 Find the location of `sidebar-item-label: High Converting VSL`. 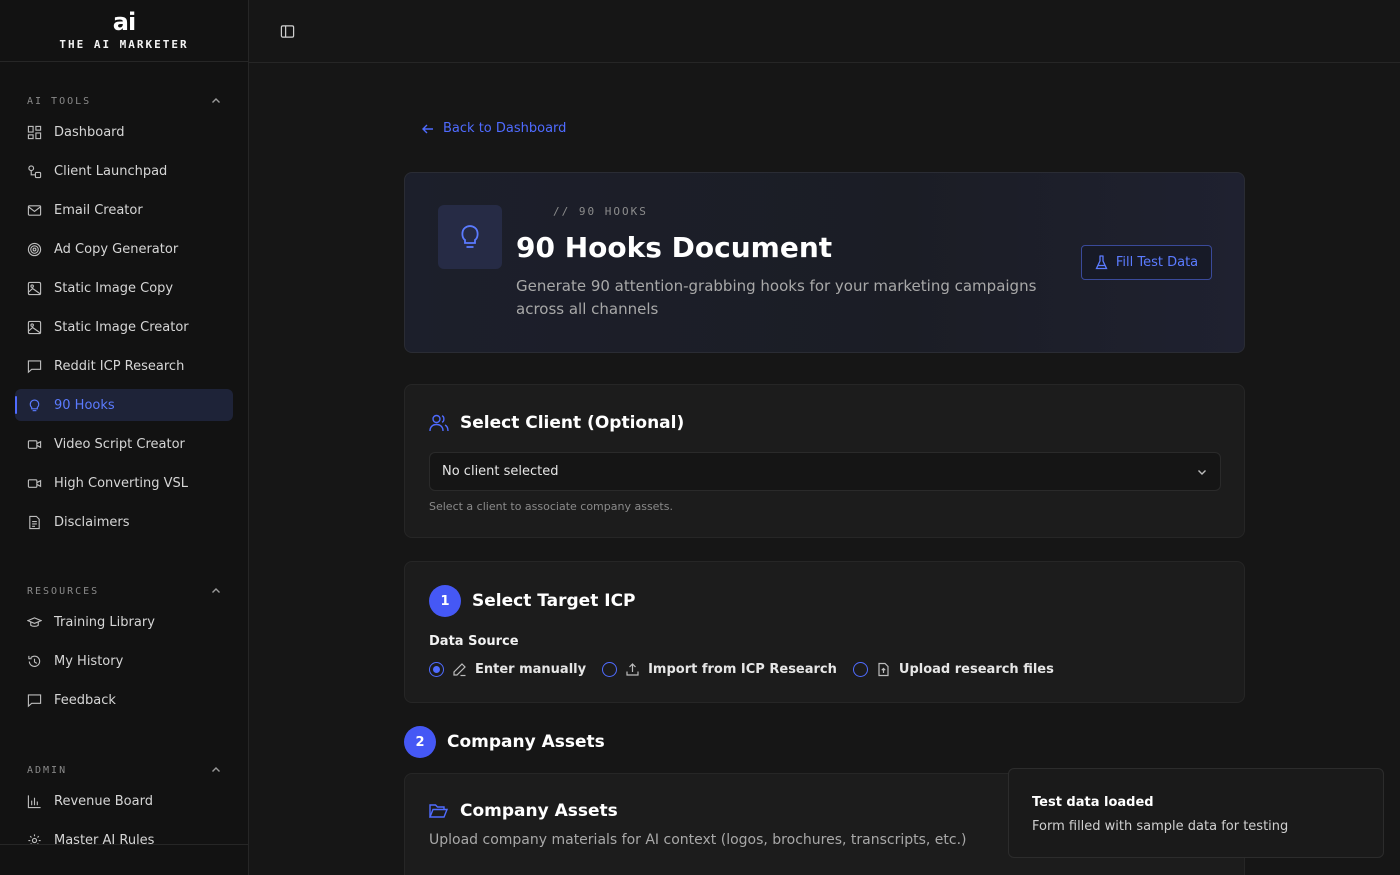

sidebar-item-label: High Converting VSL is located at coordinates (121, 483).